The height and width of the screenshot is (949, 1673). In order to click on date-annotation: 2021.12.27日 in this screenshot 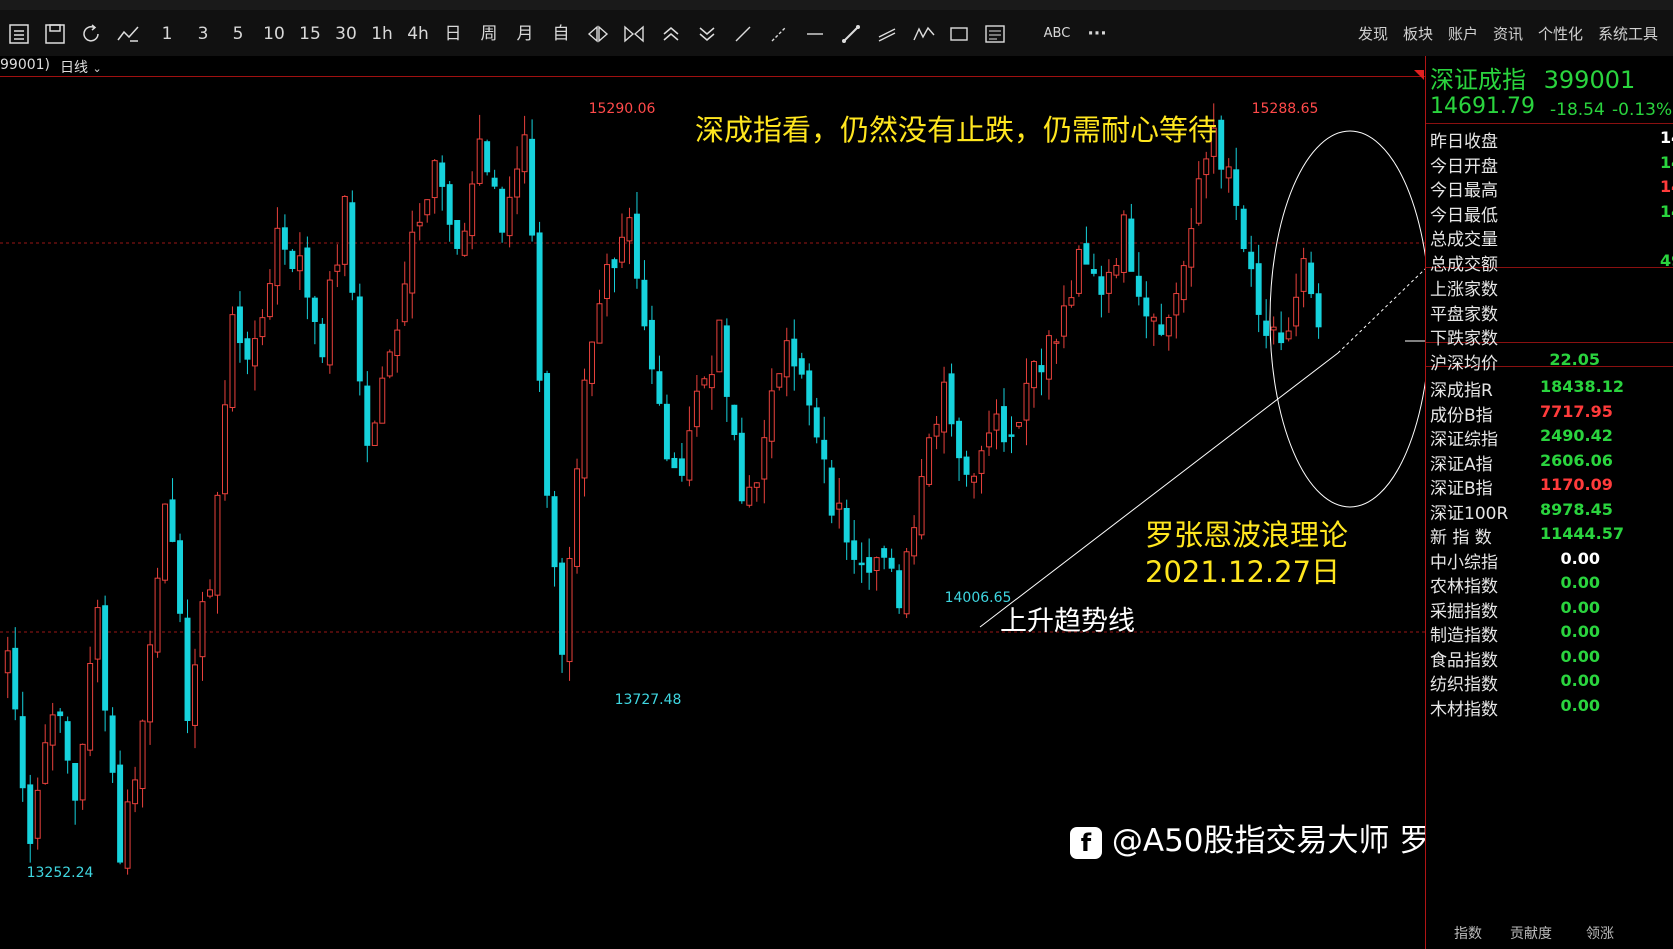, I will do `click(1243, 572)`.